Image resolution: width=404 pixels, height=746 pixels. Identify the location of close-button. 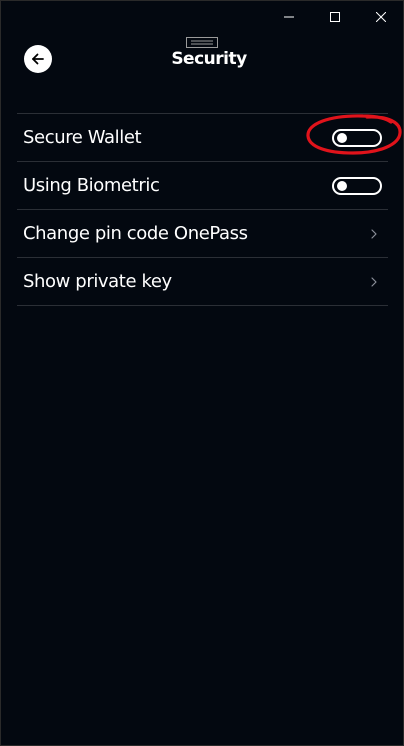
(380, 17).